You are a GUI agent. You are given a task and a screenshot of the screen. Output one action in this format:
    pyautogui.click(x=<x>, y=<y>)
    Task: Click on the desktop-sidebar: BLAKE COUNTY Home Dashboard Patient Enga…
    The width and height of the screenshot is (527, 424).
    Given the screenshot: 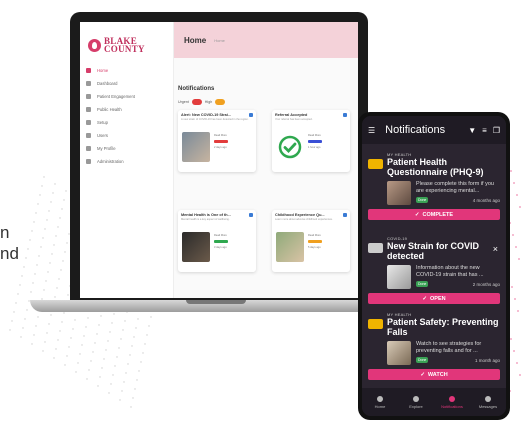 What is the action you would take?
    pyautogui.click(x=127, y=160)
    